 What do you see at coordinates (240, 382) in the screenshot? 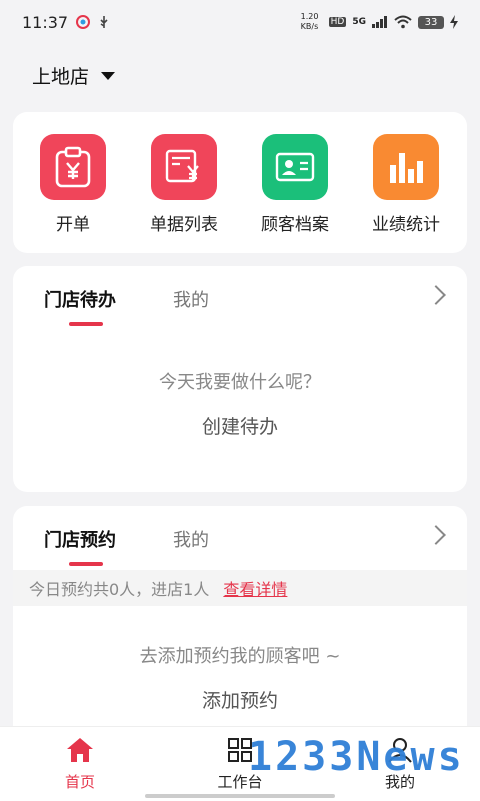
I see `todo-empty-text: 今天我要做什么呢？` at bounding box center [240, 382].